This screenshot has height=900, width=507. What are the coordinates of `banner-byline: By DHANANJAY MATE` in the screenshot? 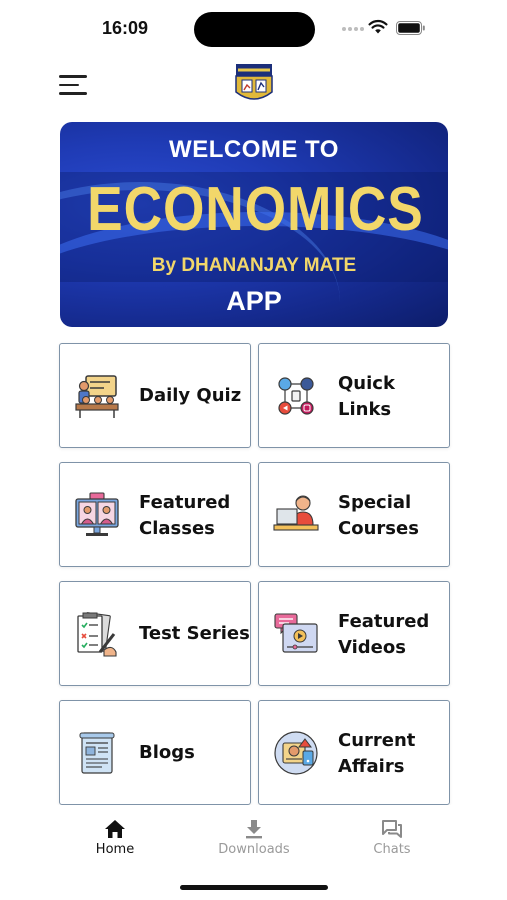 It's located at (254, 265).